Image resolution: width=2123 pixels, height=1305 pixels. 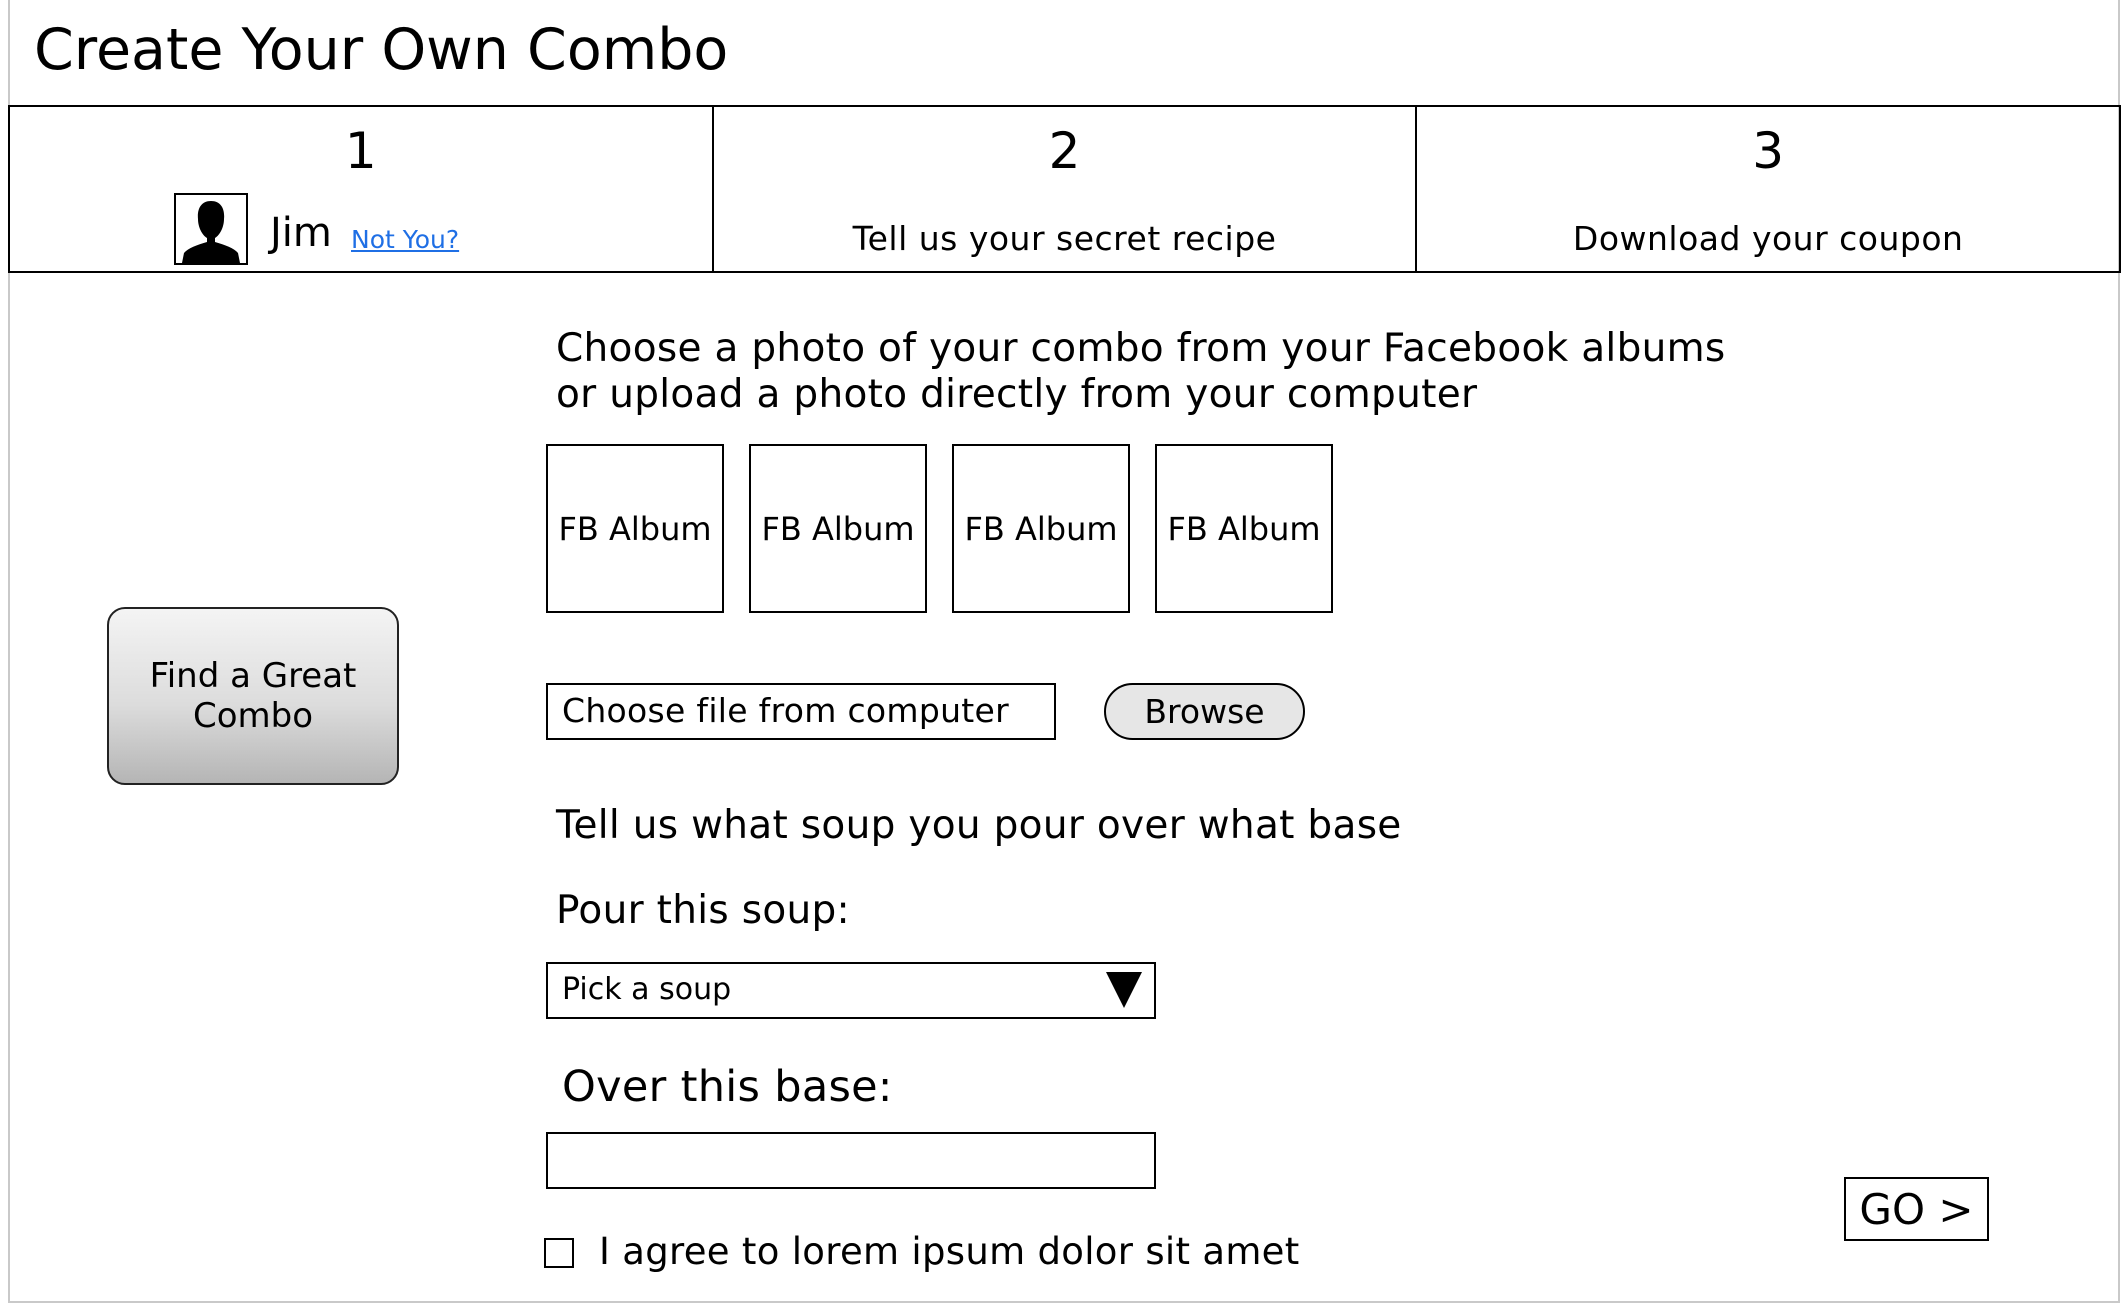 I want to click on agree-checkbox, so click(x=559, y=1253).